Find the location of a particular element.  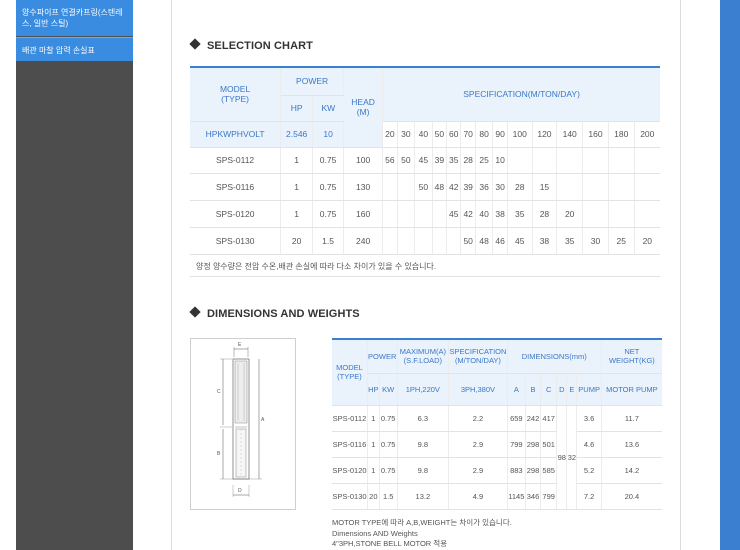

head-cell: 240 is located at coordinates (363, 241).